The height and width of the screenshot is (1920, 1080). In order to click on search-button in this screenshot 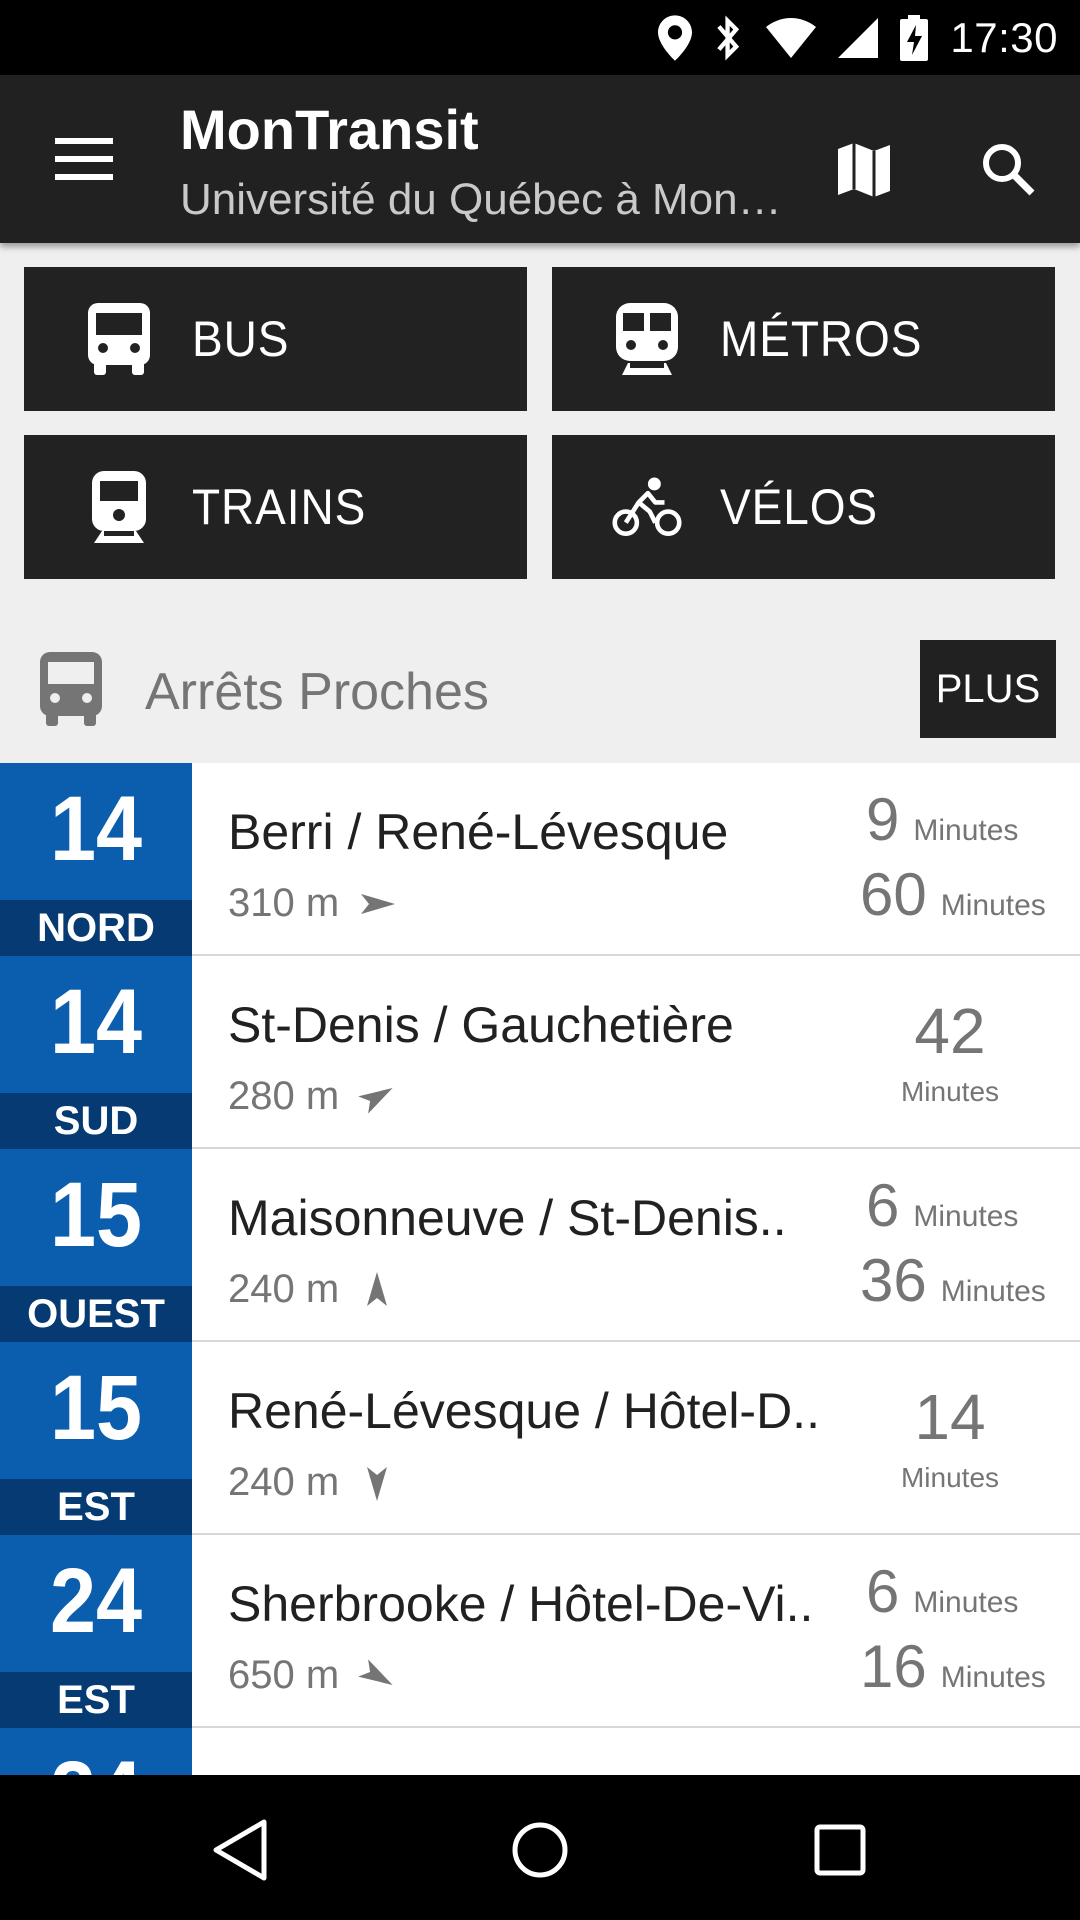, I will do `click(1008, 169)`.